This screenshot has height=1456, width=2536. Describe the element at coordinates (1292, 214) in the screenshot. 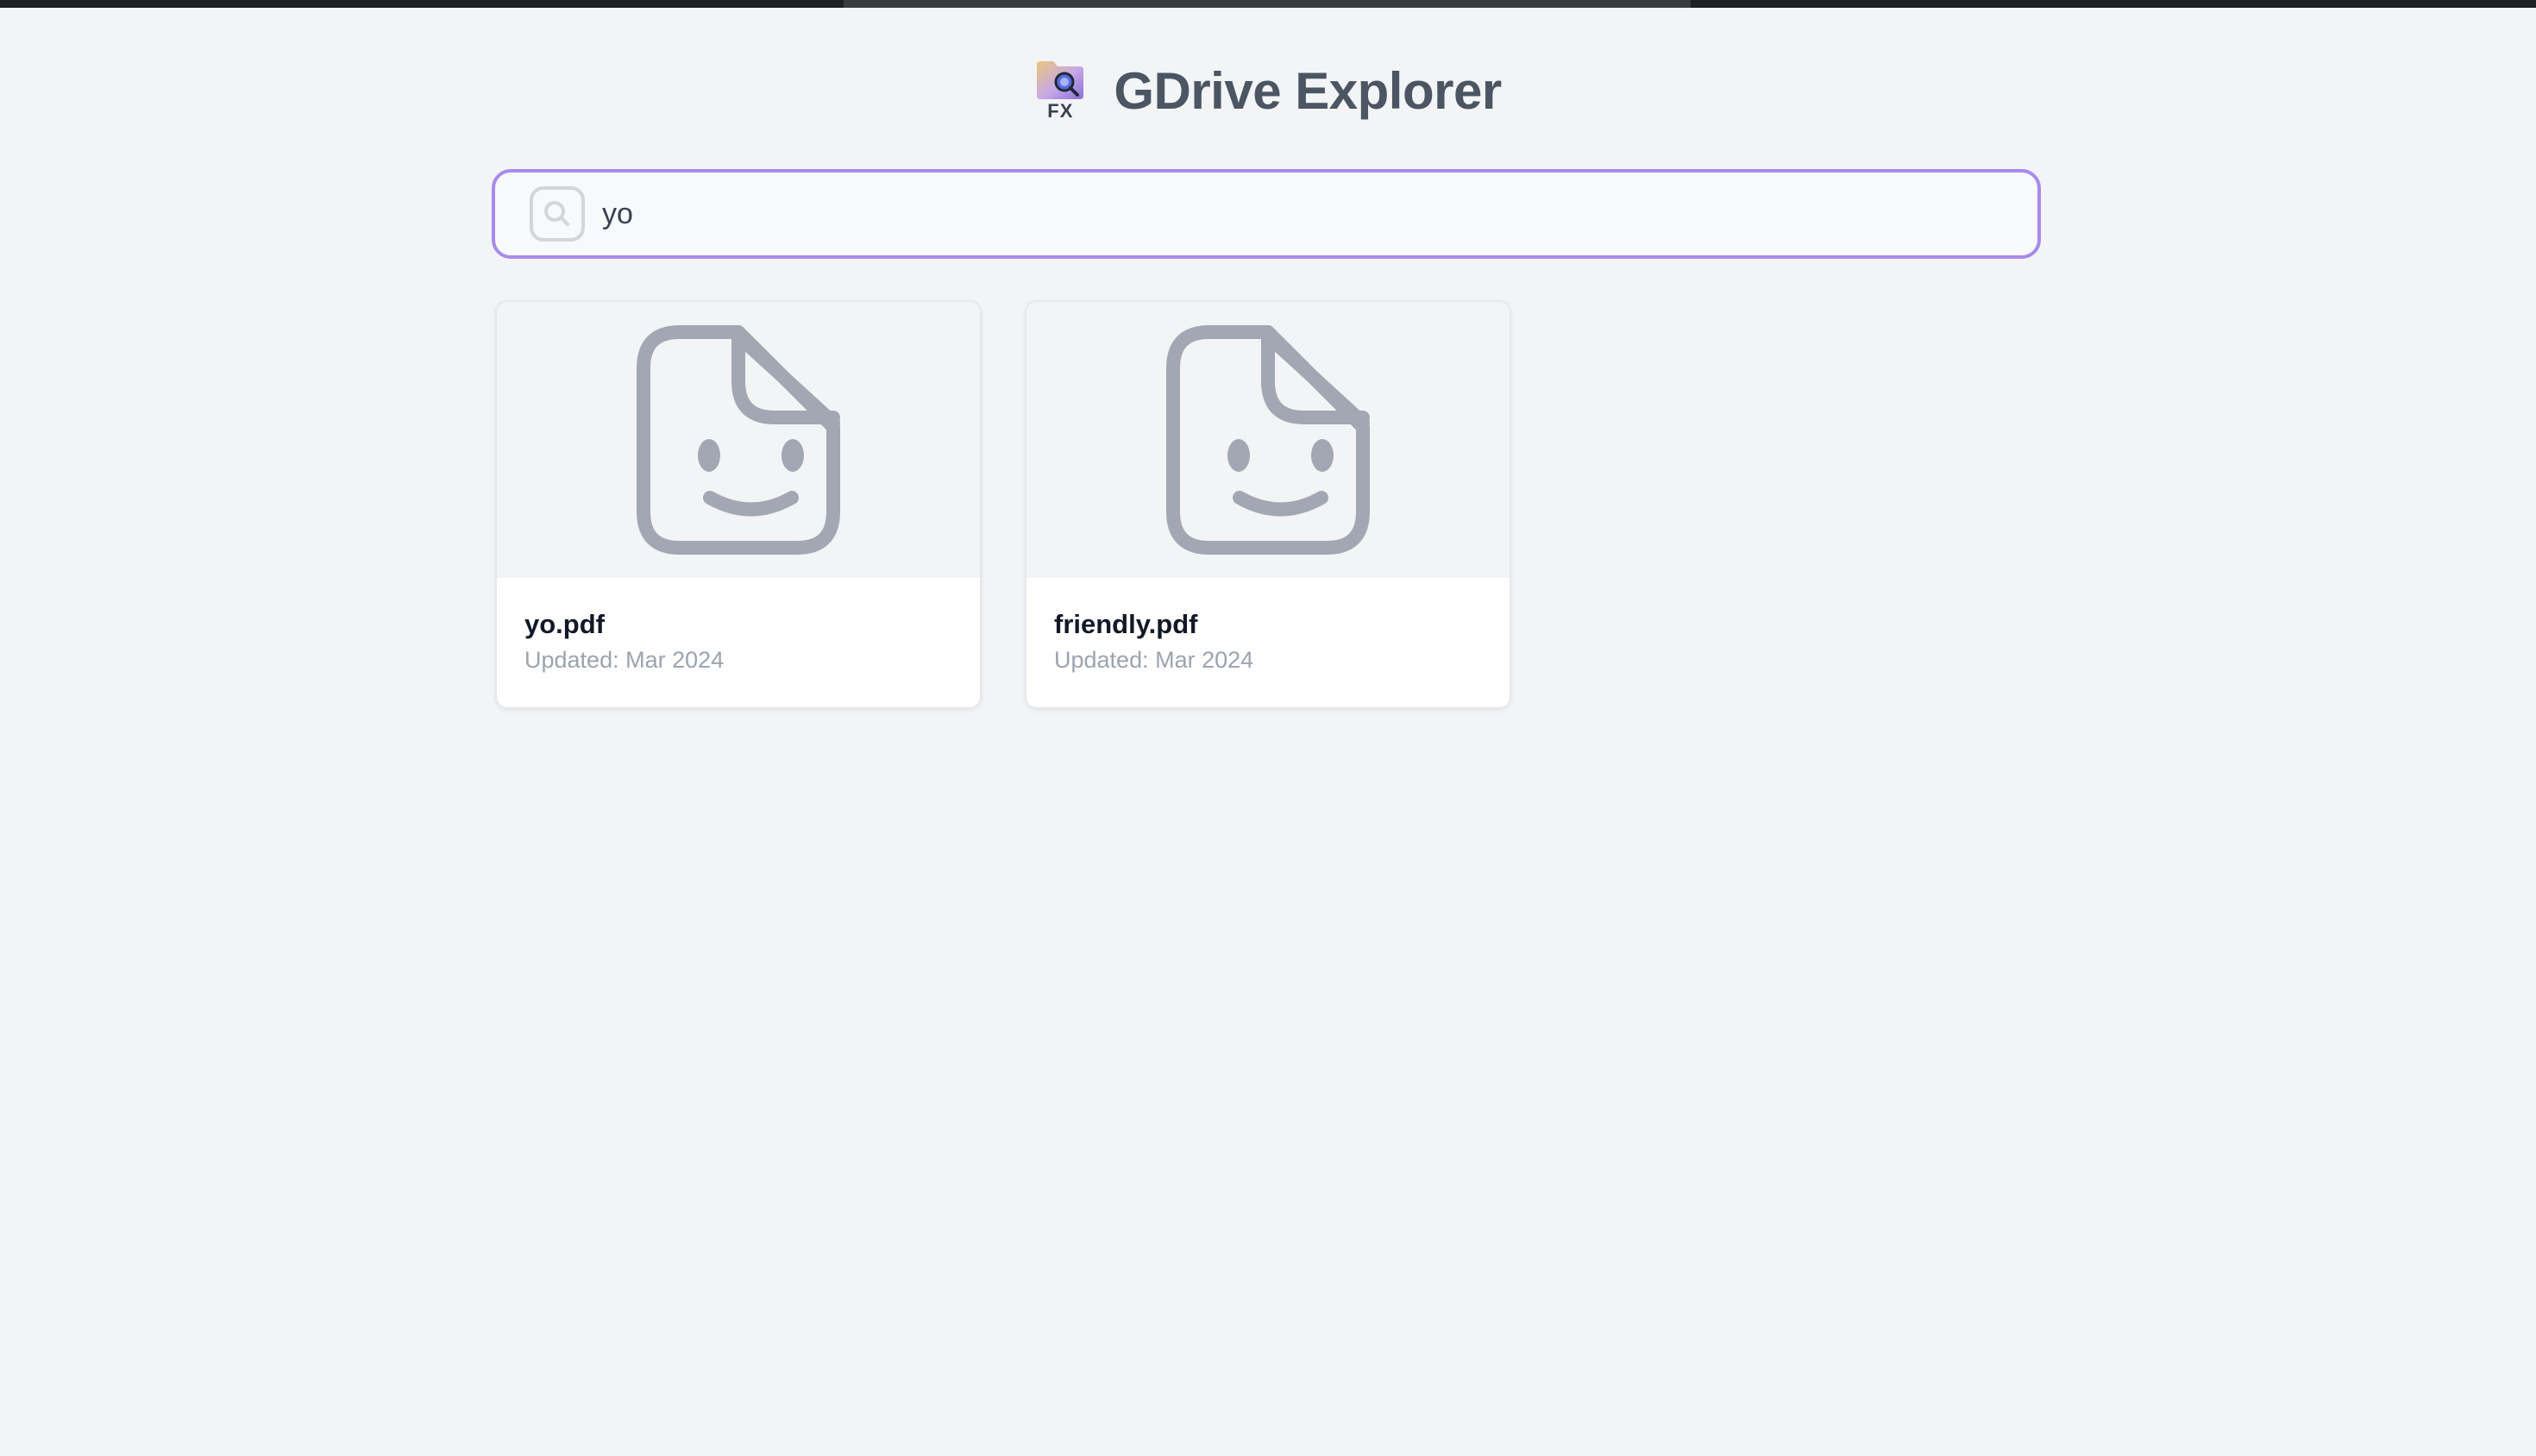

I see `search-input` at that location.